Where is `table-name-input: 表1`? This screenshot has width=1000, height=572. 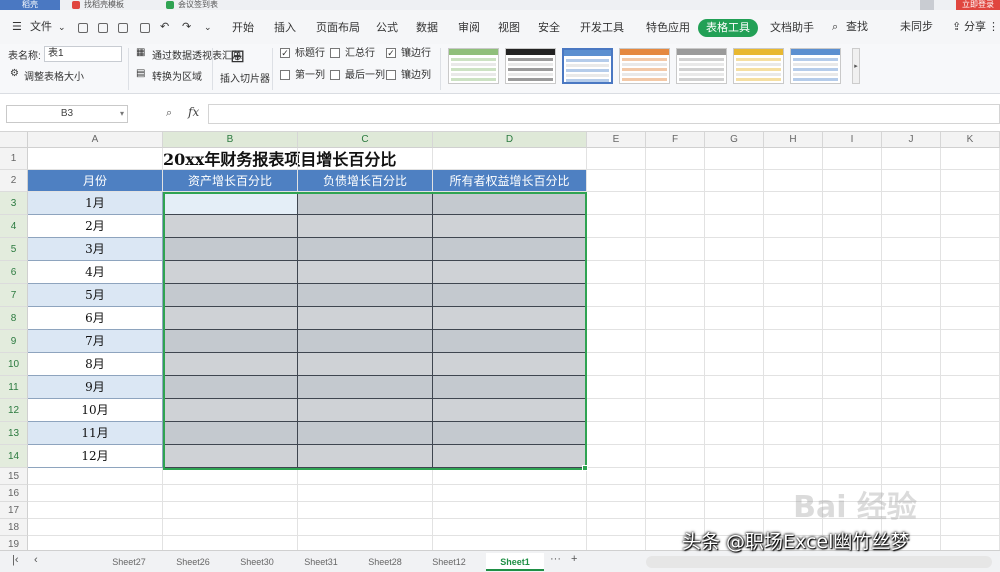 table-name-input: 表1 is located at coordinates (83, 54).